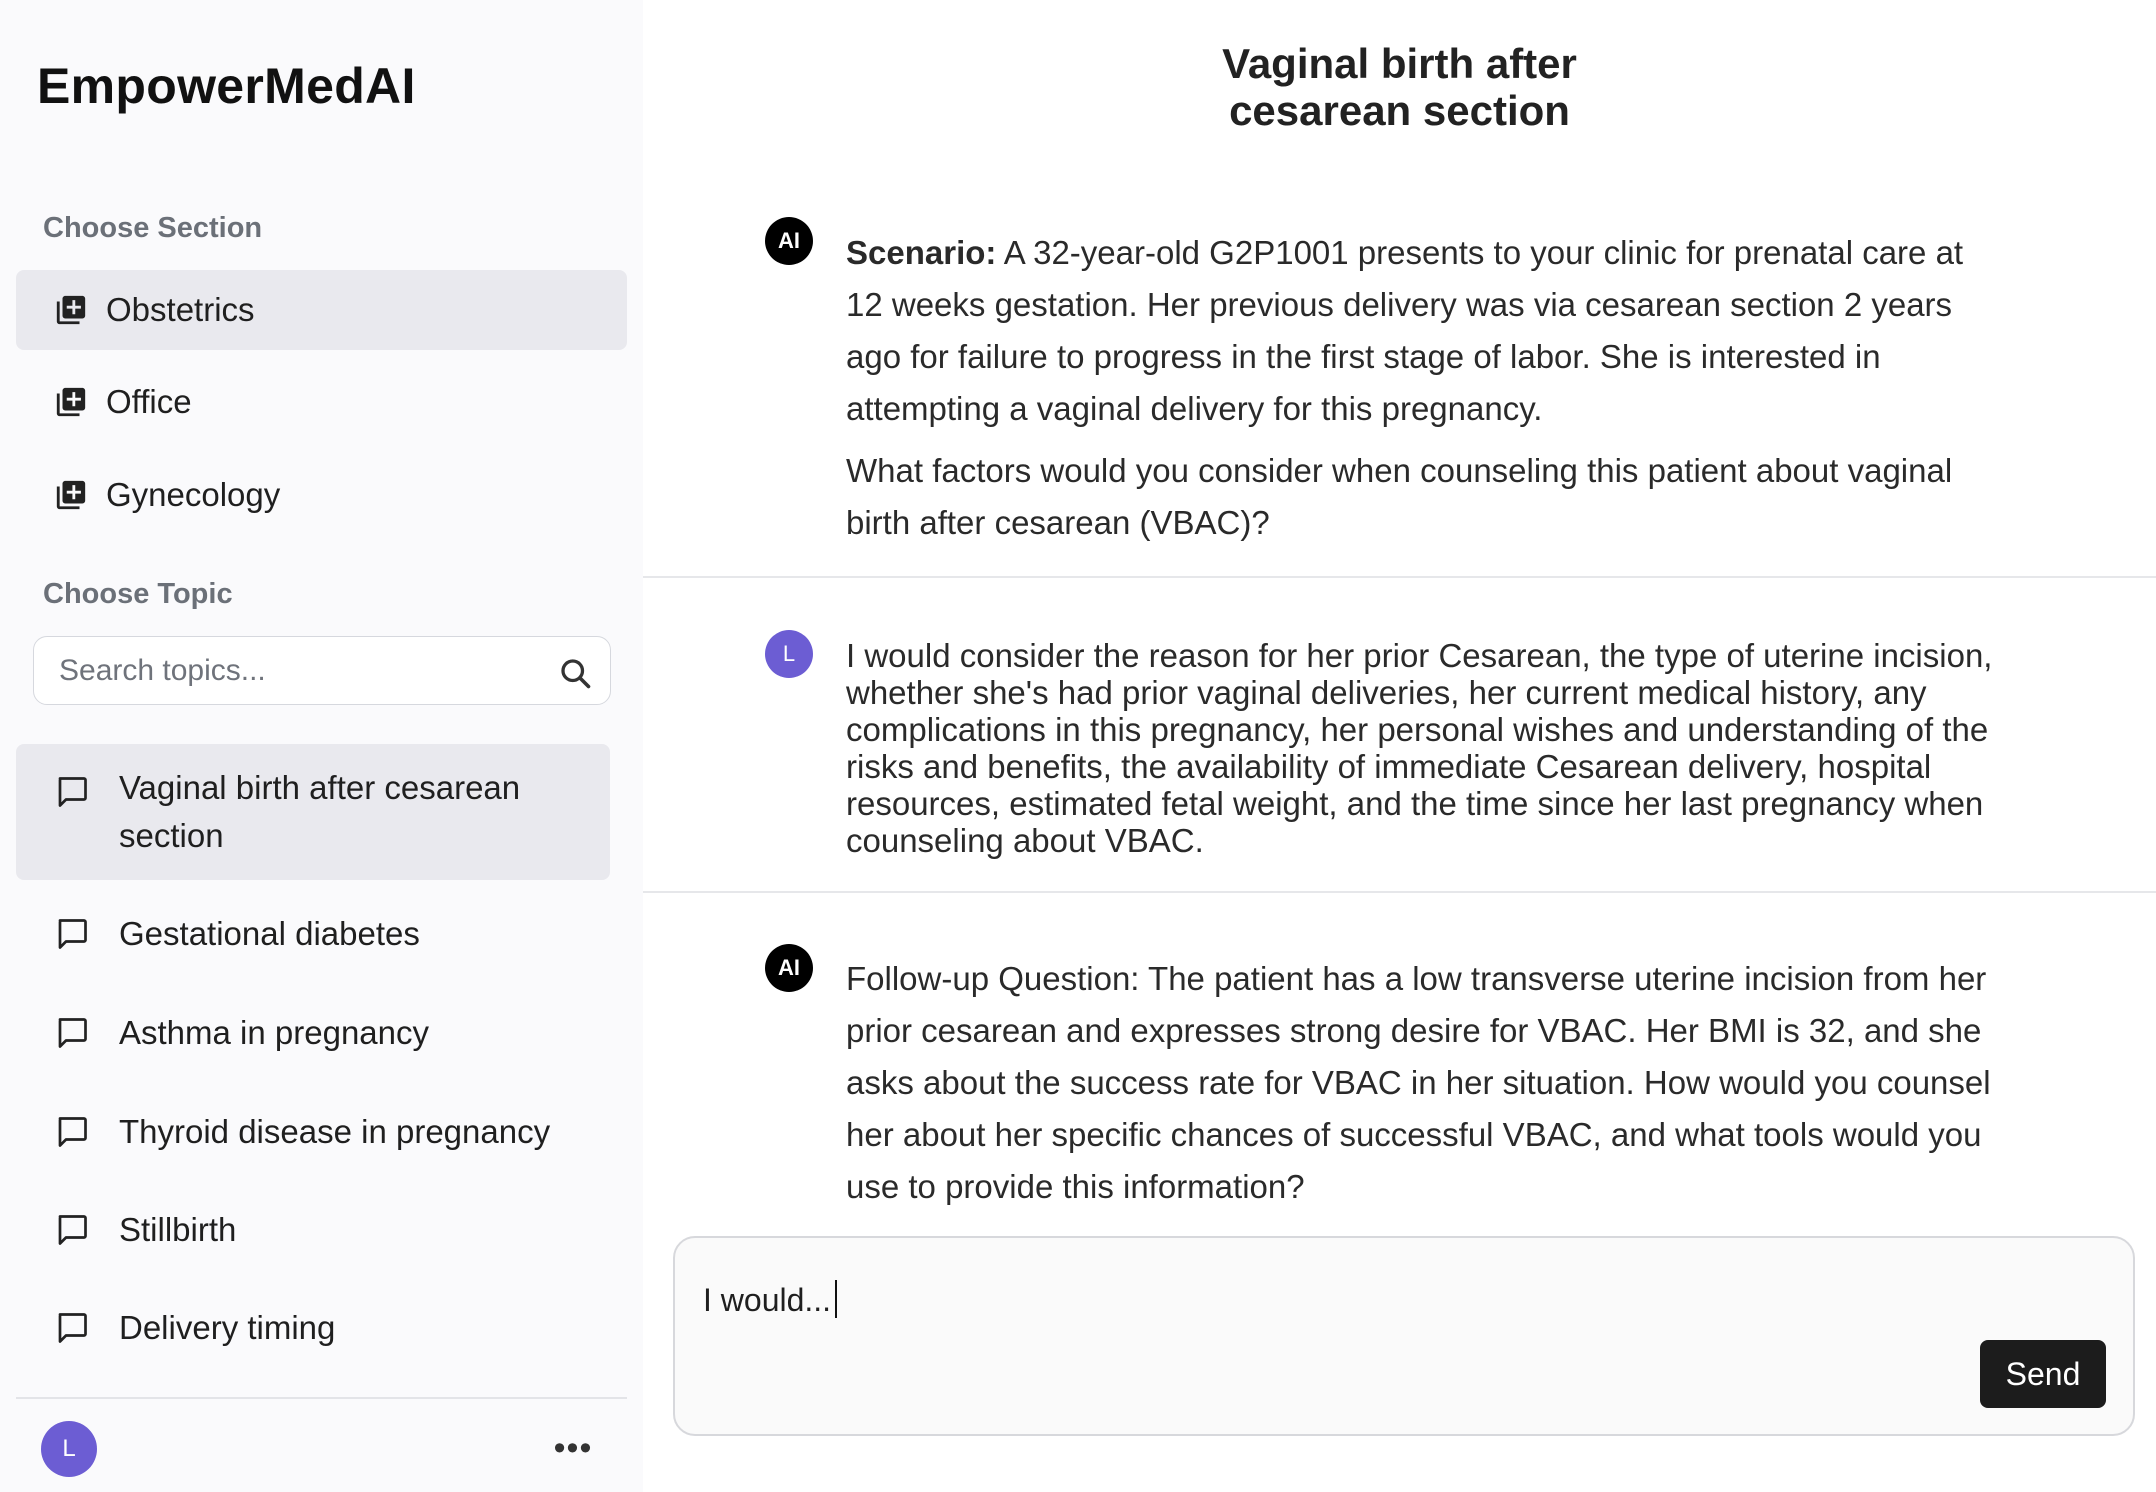 This screenshot has width=2156, height=1492. I want to click on topic-item-stillbirth: Stillbirth, so click(313, 1230).